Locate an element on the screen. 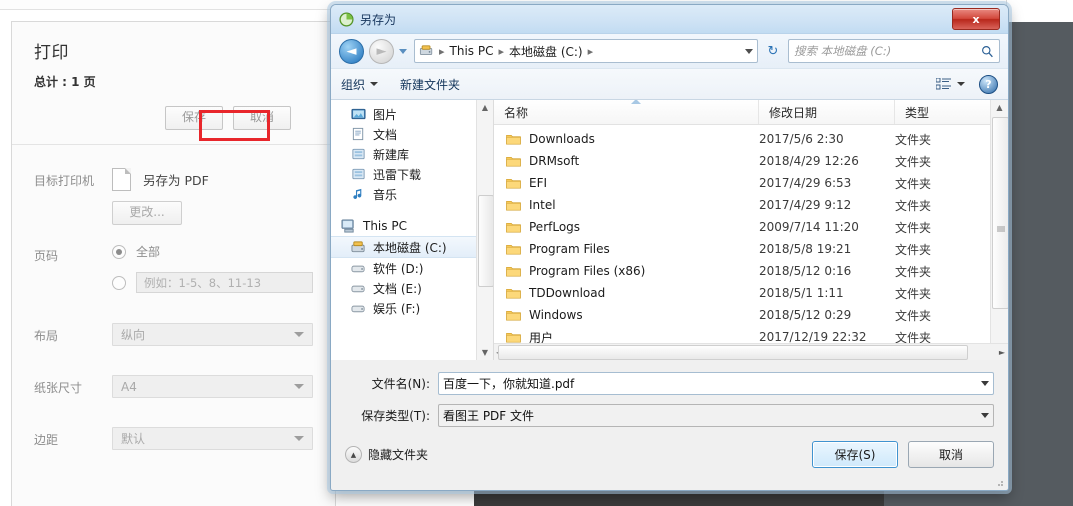  file-name: Program Files (x86) is located at coordinates (587, 271).